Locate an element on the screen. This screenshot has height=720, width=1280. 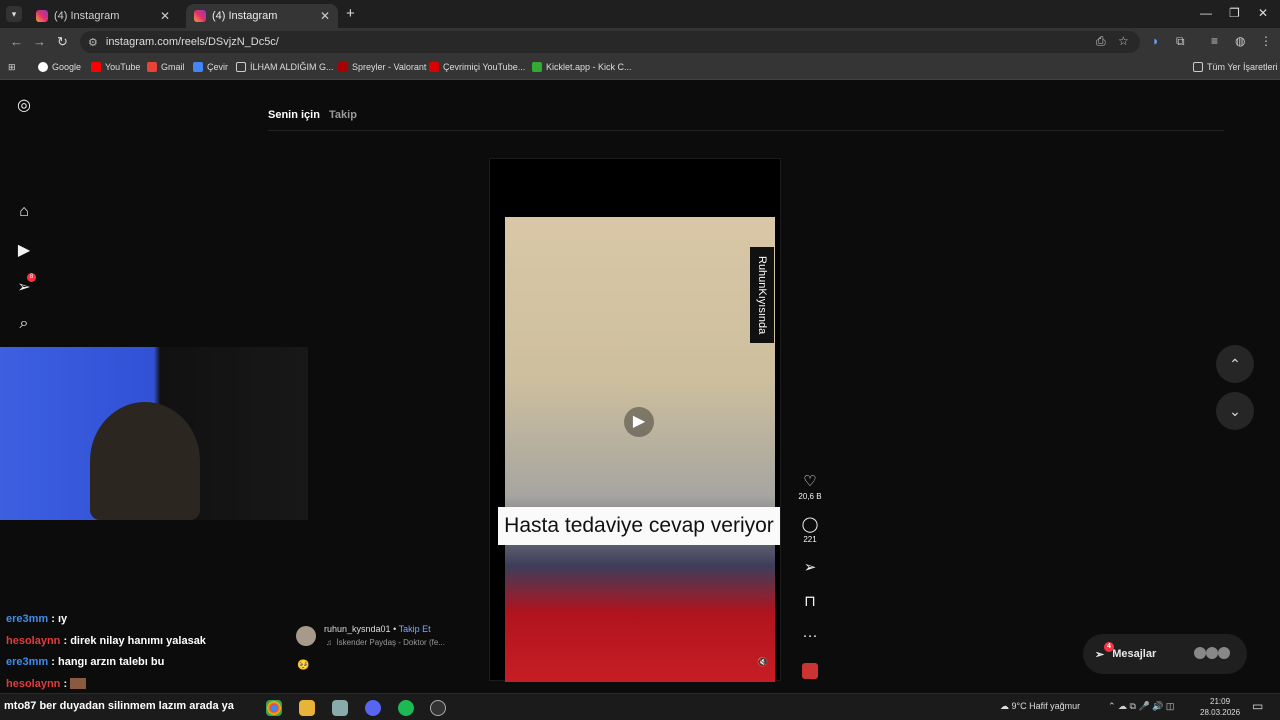
forward-icon: → is located at coordinates (39, 41).